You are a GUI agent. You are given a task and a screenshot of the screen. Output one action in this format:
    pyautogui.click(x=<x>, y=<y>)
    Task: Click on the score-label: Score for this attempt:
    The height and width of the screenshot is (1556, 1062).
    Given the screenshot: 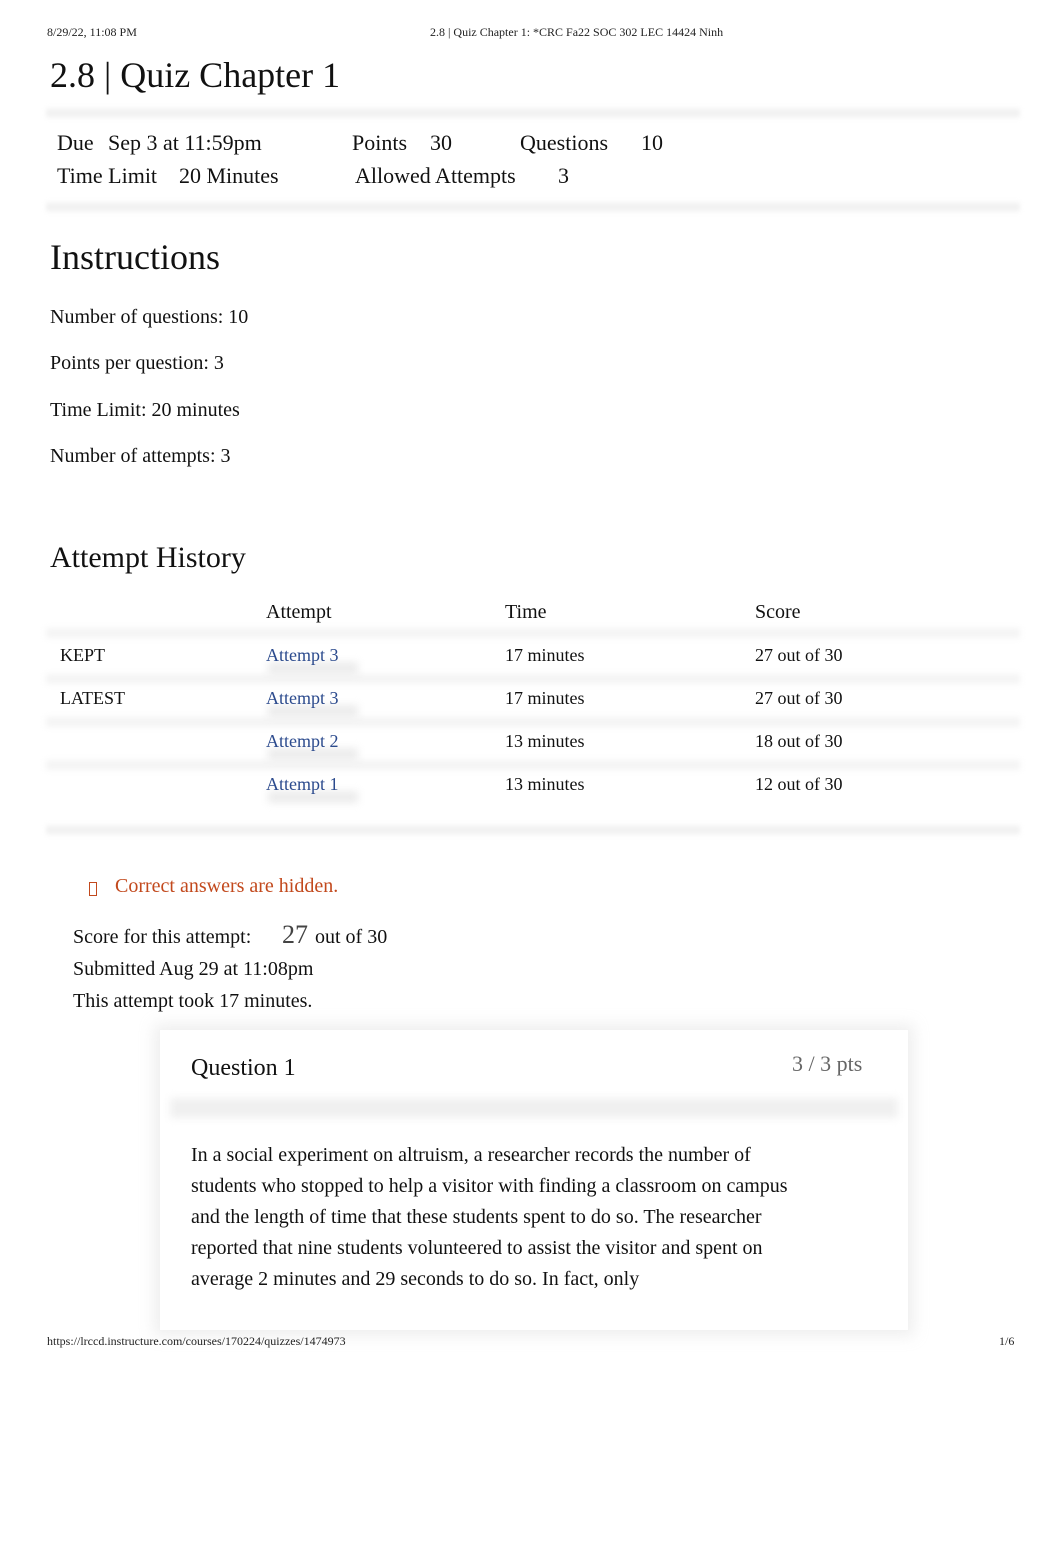 What is the action you would take?
    pyautogui.click(x=162, y=937)
    